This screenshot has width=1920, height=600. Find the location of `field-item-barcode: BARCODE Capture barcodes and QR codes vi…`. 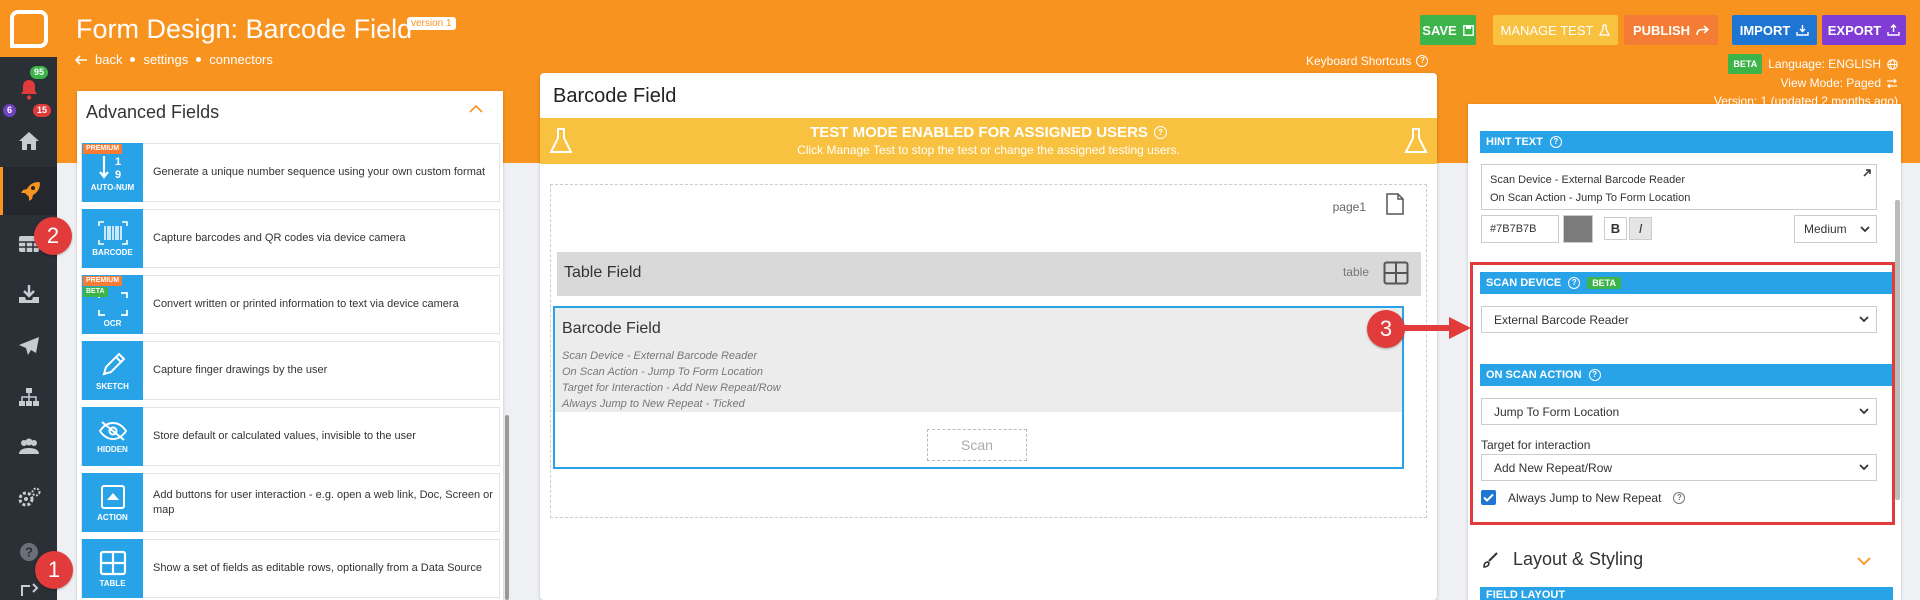

field-item-barcode: BARCODE Capture barcodes and QR codes vi… is located at coordinates (290, 238).